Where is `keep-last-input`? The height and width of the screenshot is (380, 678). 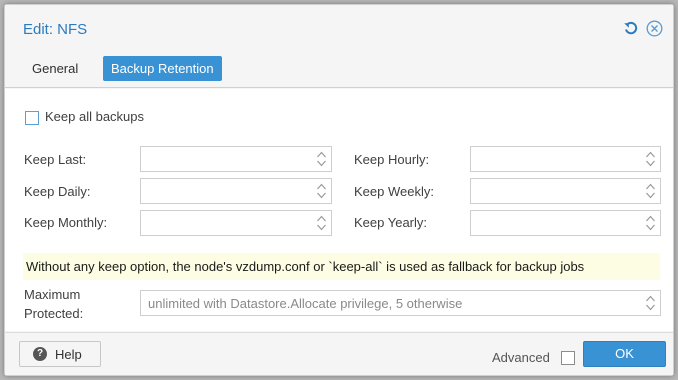 keep-last-input is located at coordinates (236, 159).